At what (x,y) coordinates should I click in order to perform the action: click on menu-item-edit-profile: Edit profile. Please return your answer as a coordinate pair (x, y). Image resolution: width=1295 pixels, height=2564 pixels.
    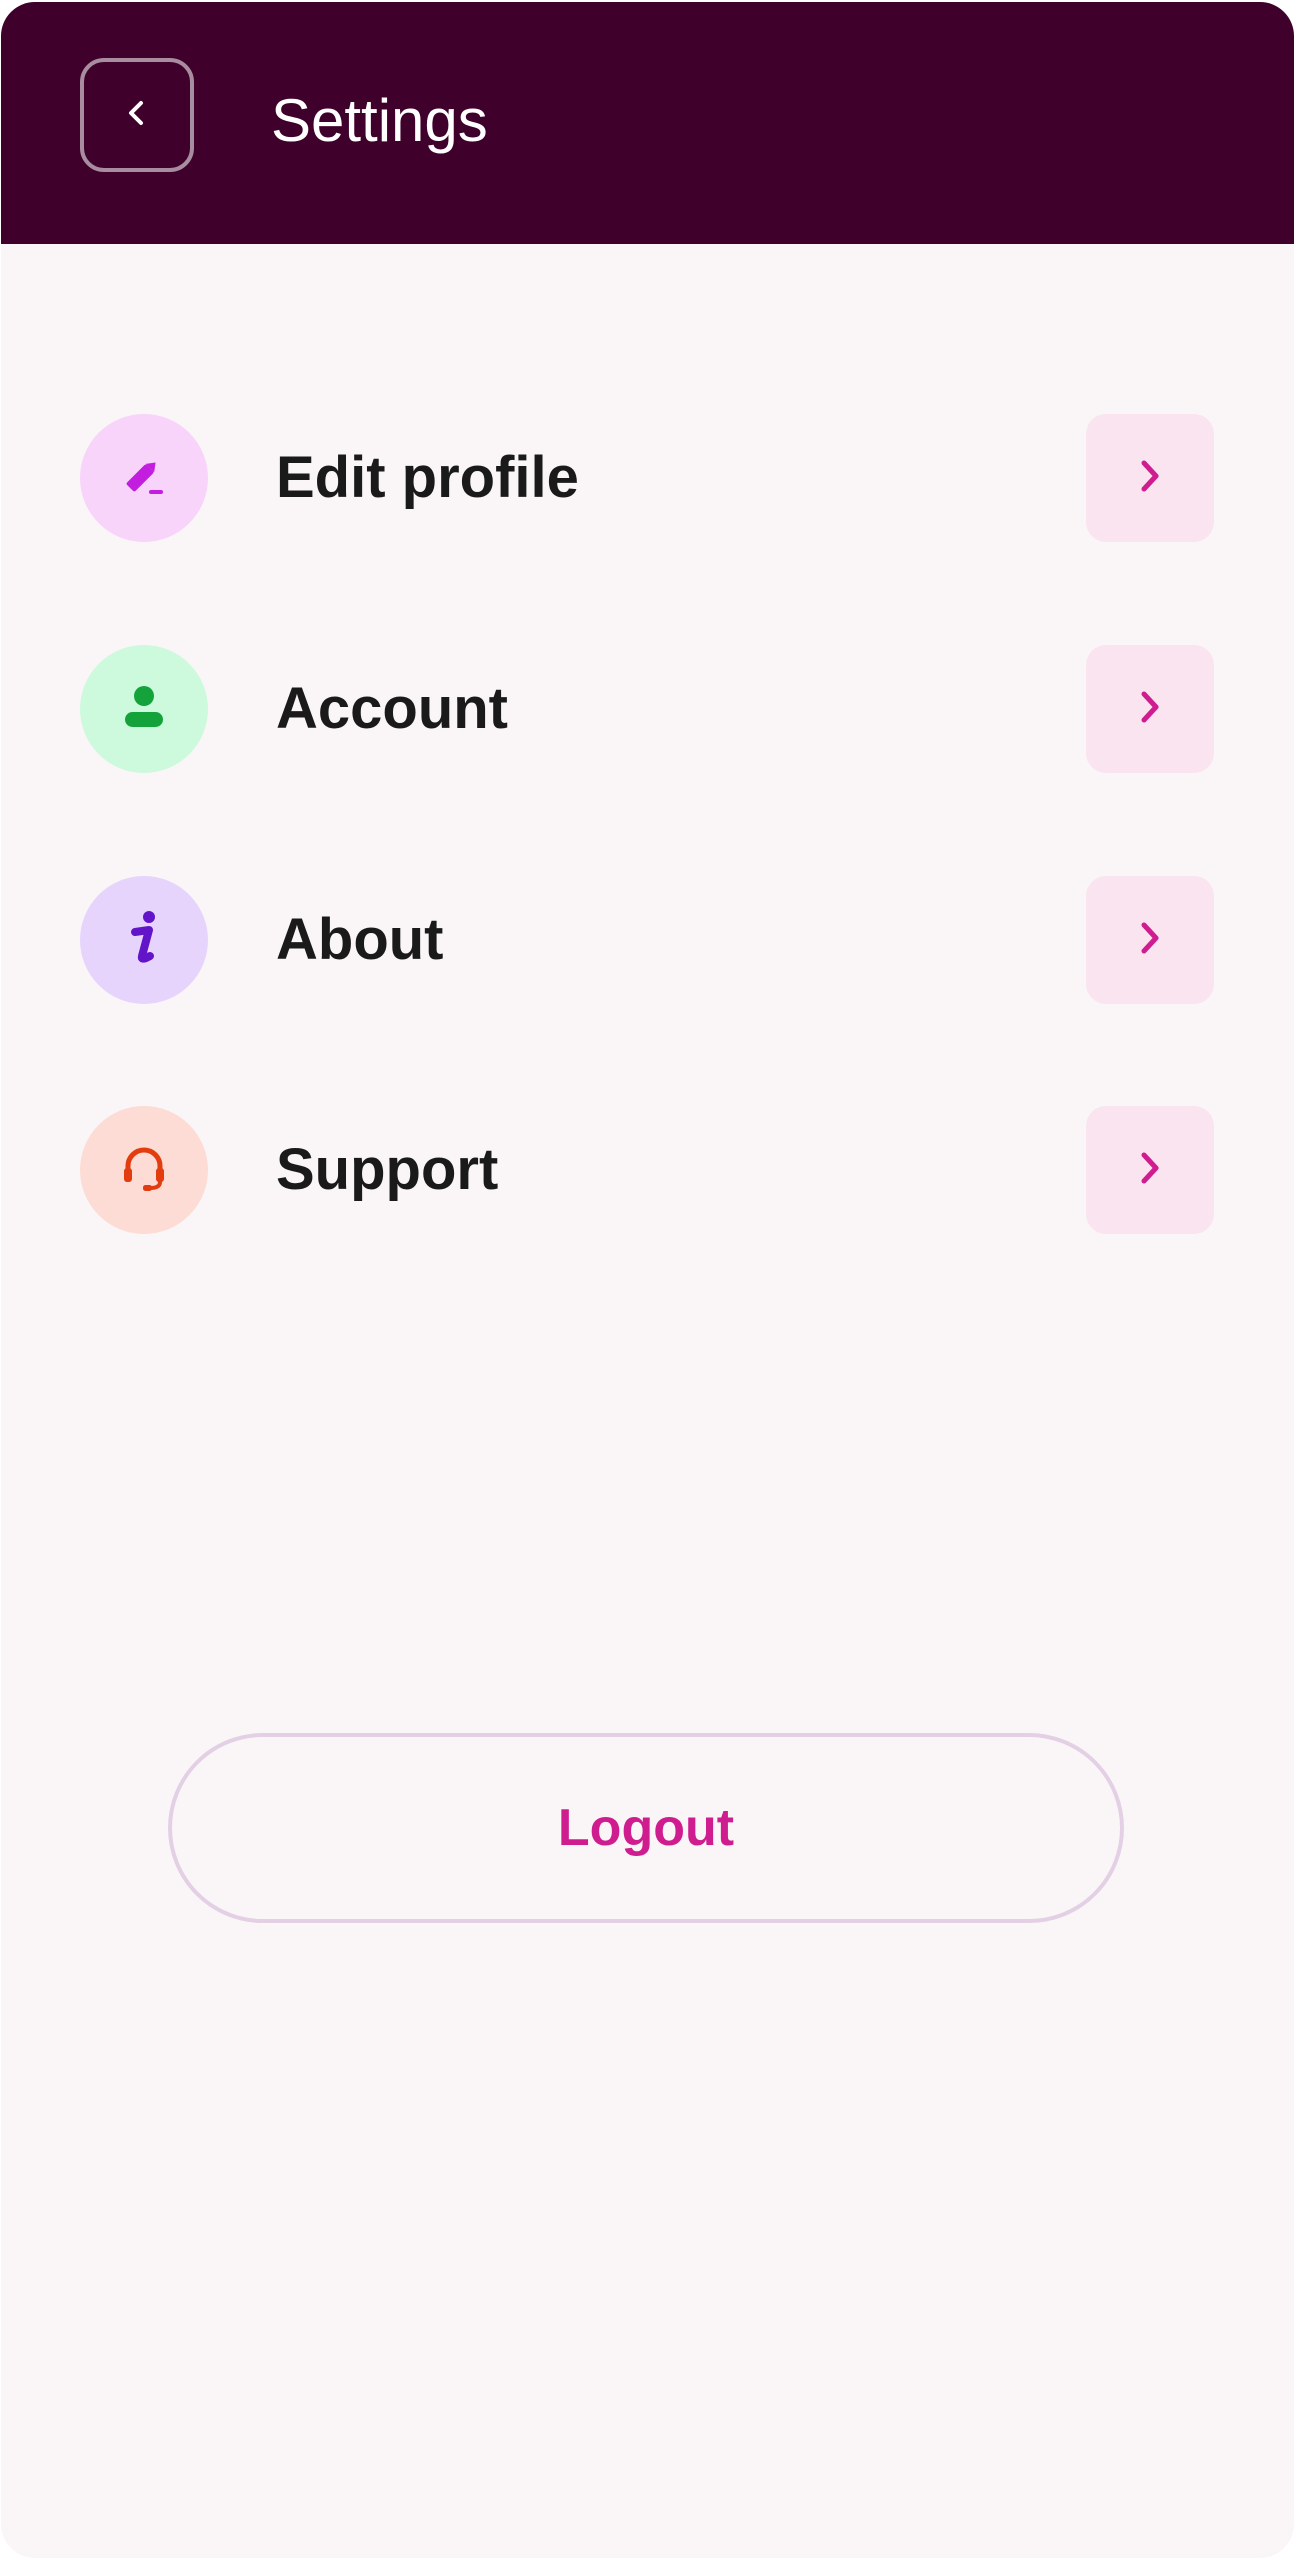
    Looking at the image, I should click on (647, 478).